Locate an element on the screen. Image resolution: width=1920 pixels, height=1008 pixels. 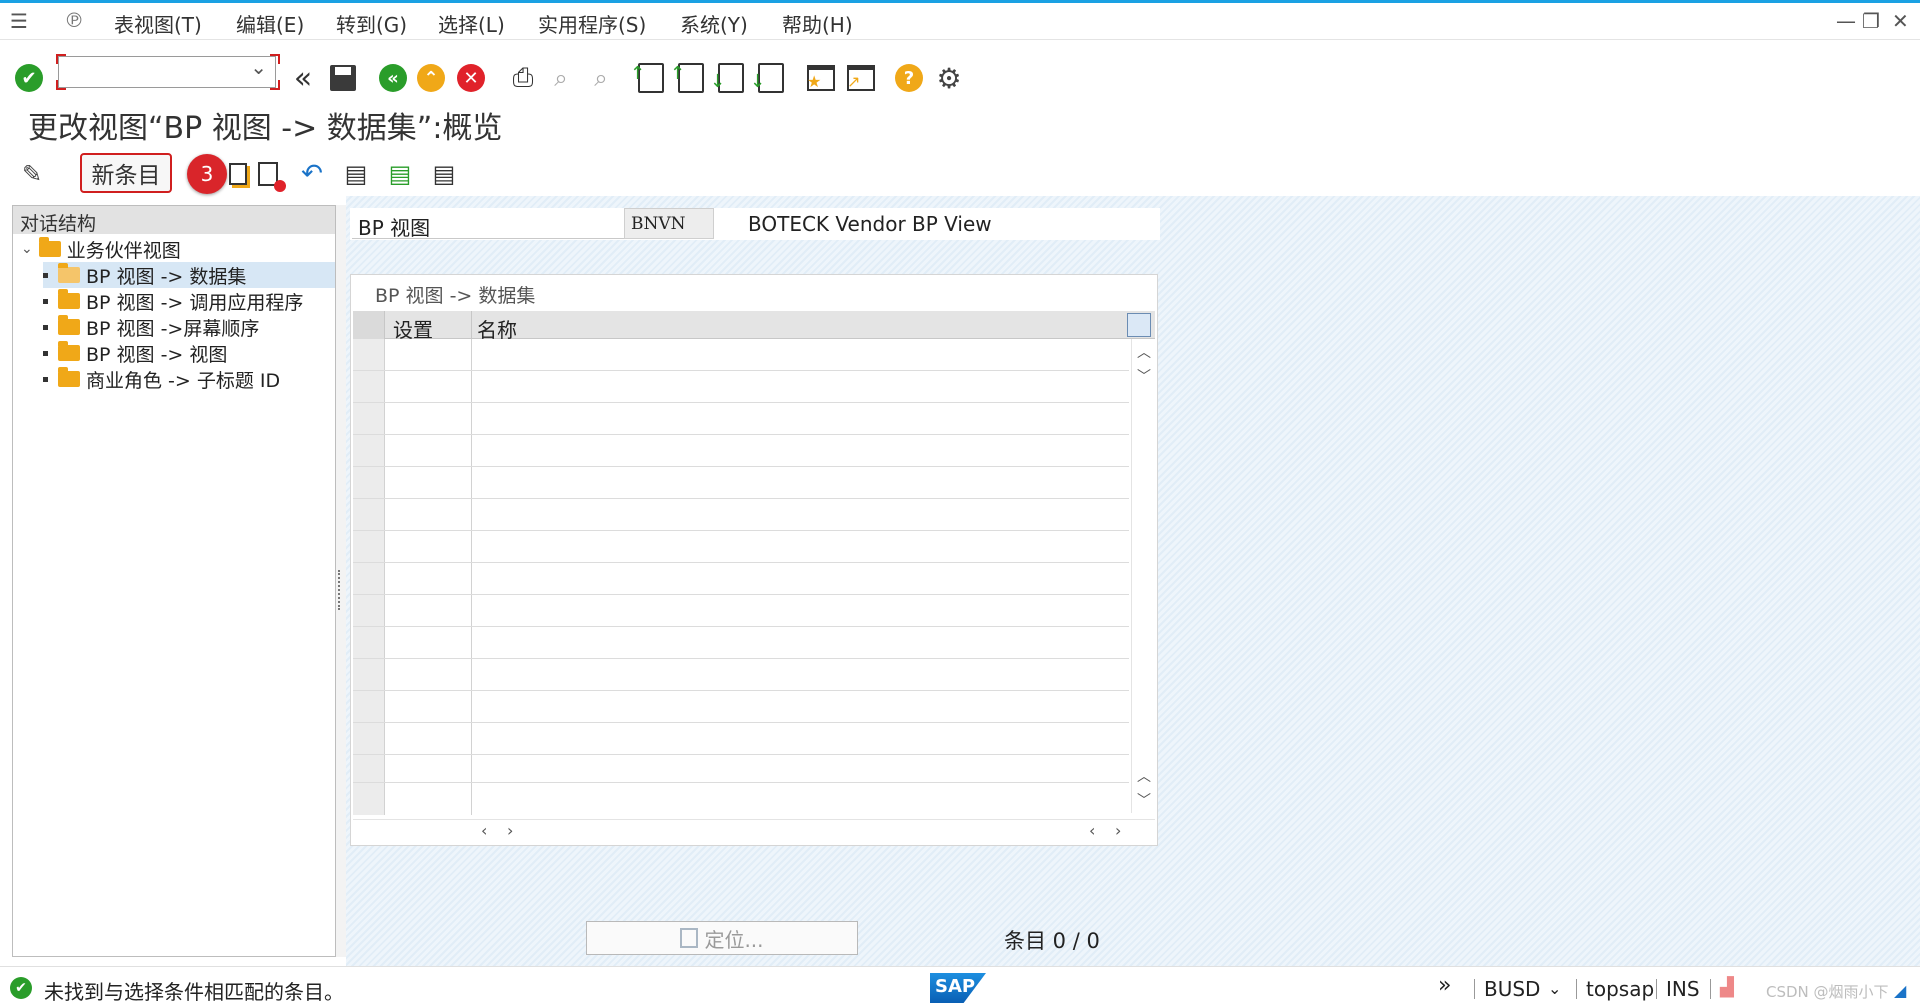
minimize-icon: — is located at coordinates (1846, 21).